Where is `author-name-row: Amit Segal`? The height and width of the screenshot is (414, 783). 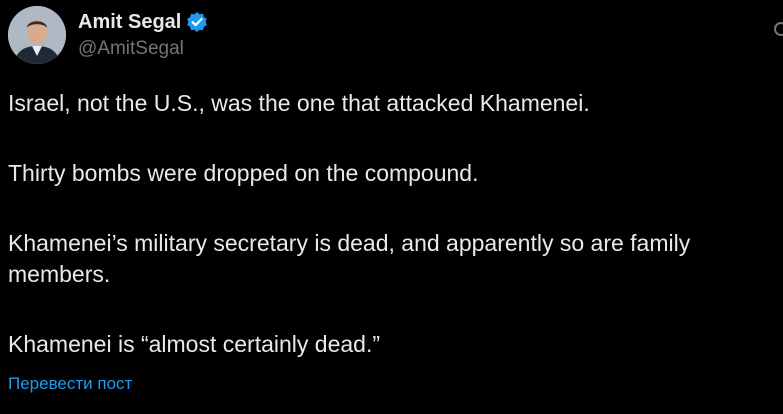 author-name-row: Amit Segal is located at coordinates (143, 22).